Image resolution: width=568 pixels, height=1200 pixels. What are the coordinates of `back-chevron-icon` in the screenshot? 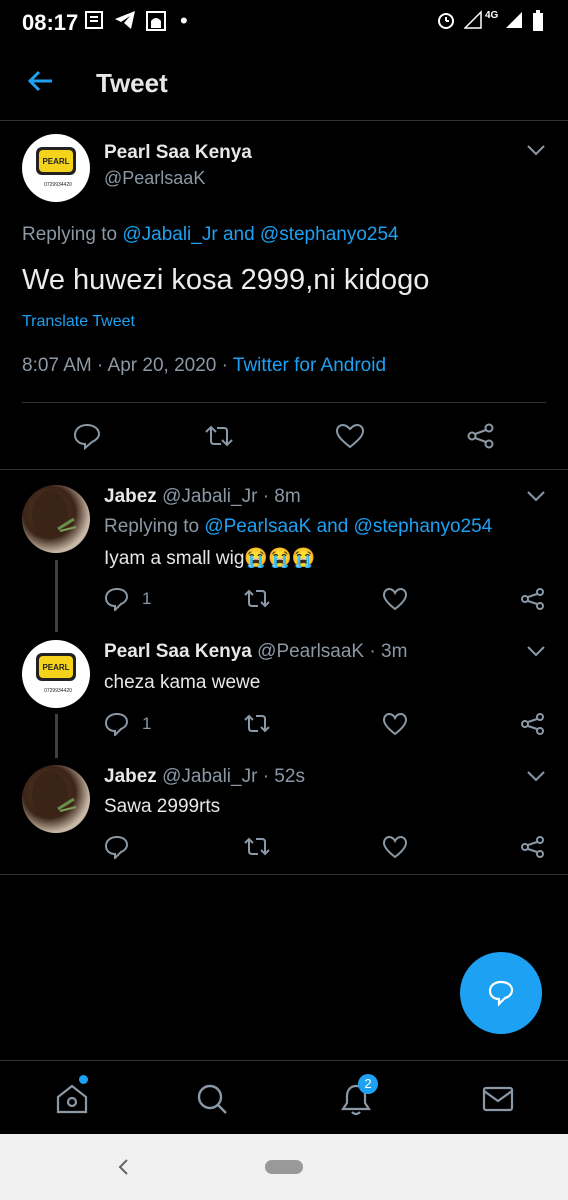 It's located at (123, 1167).